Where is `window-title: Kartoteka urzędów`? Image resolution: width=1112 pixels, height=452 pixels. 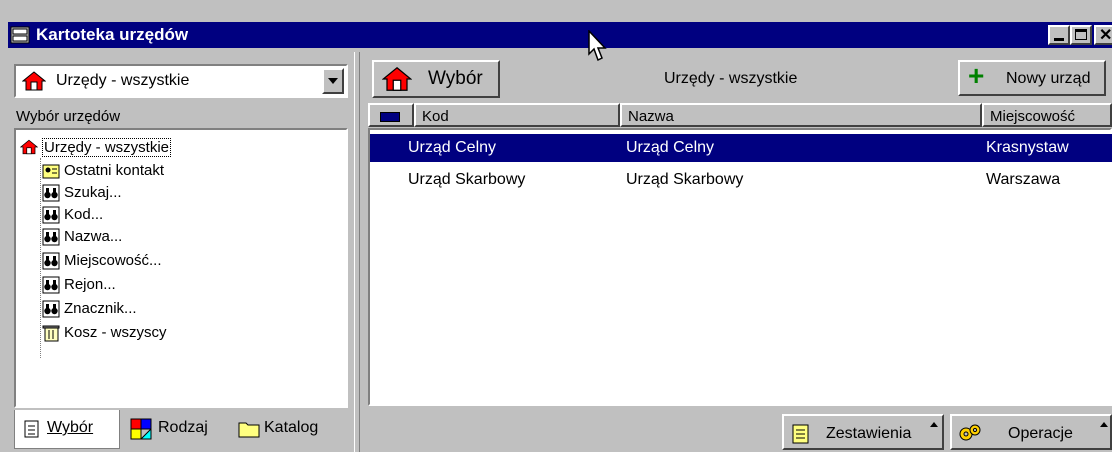 window-title: Kartoteka urzędów is located at coordinates (112, 34).